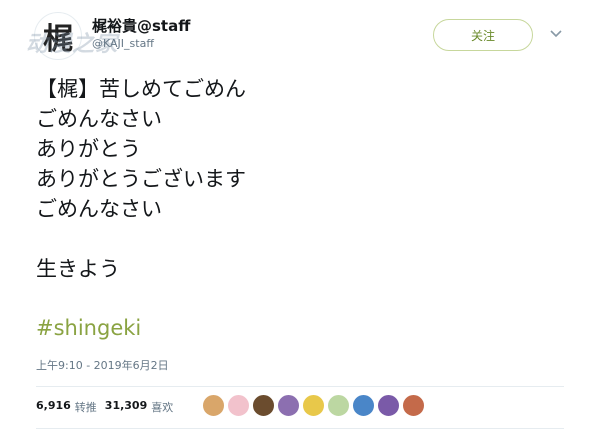 This screenshot has width=600, height=435. Describe the element at coordinates (556, 33) in the screenshot. I see `chevron-down-icon` at that location.